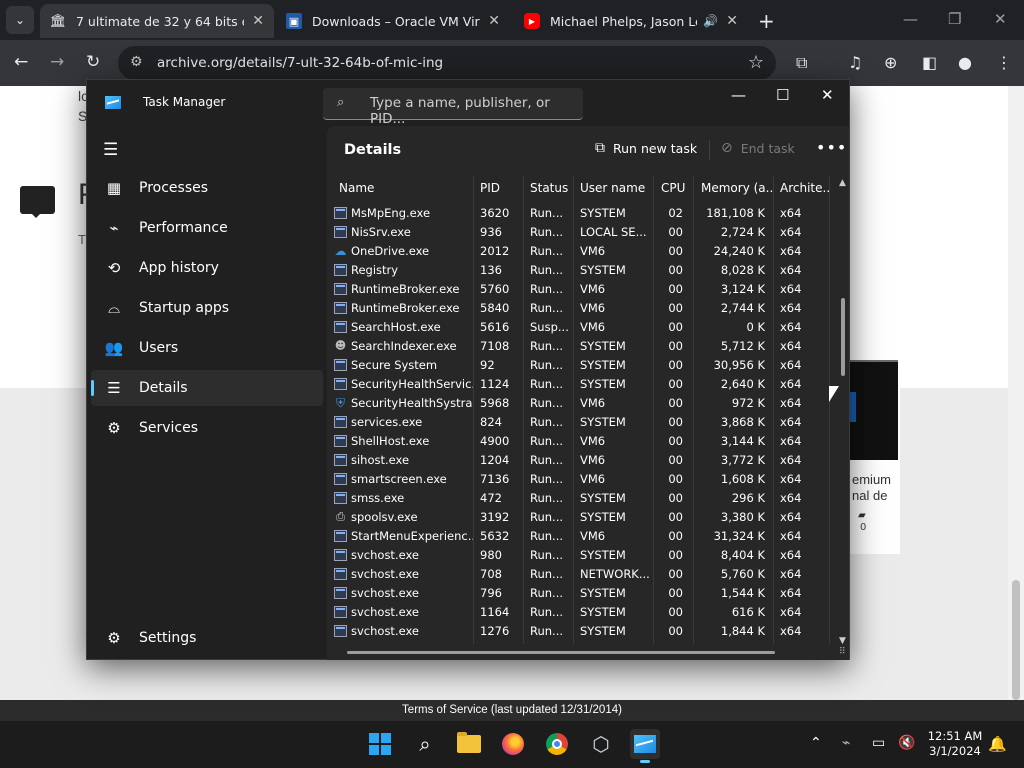 This screenshot has width=1024, height=768. I want to click on table-row: svchost.exe 796 Run... SYSTEM 00 1,544 K x64, so click(581, 593).